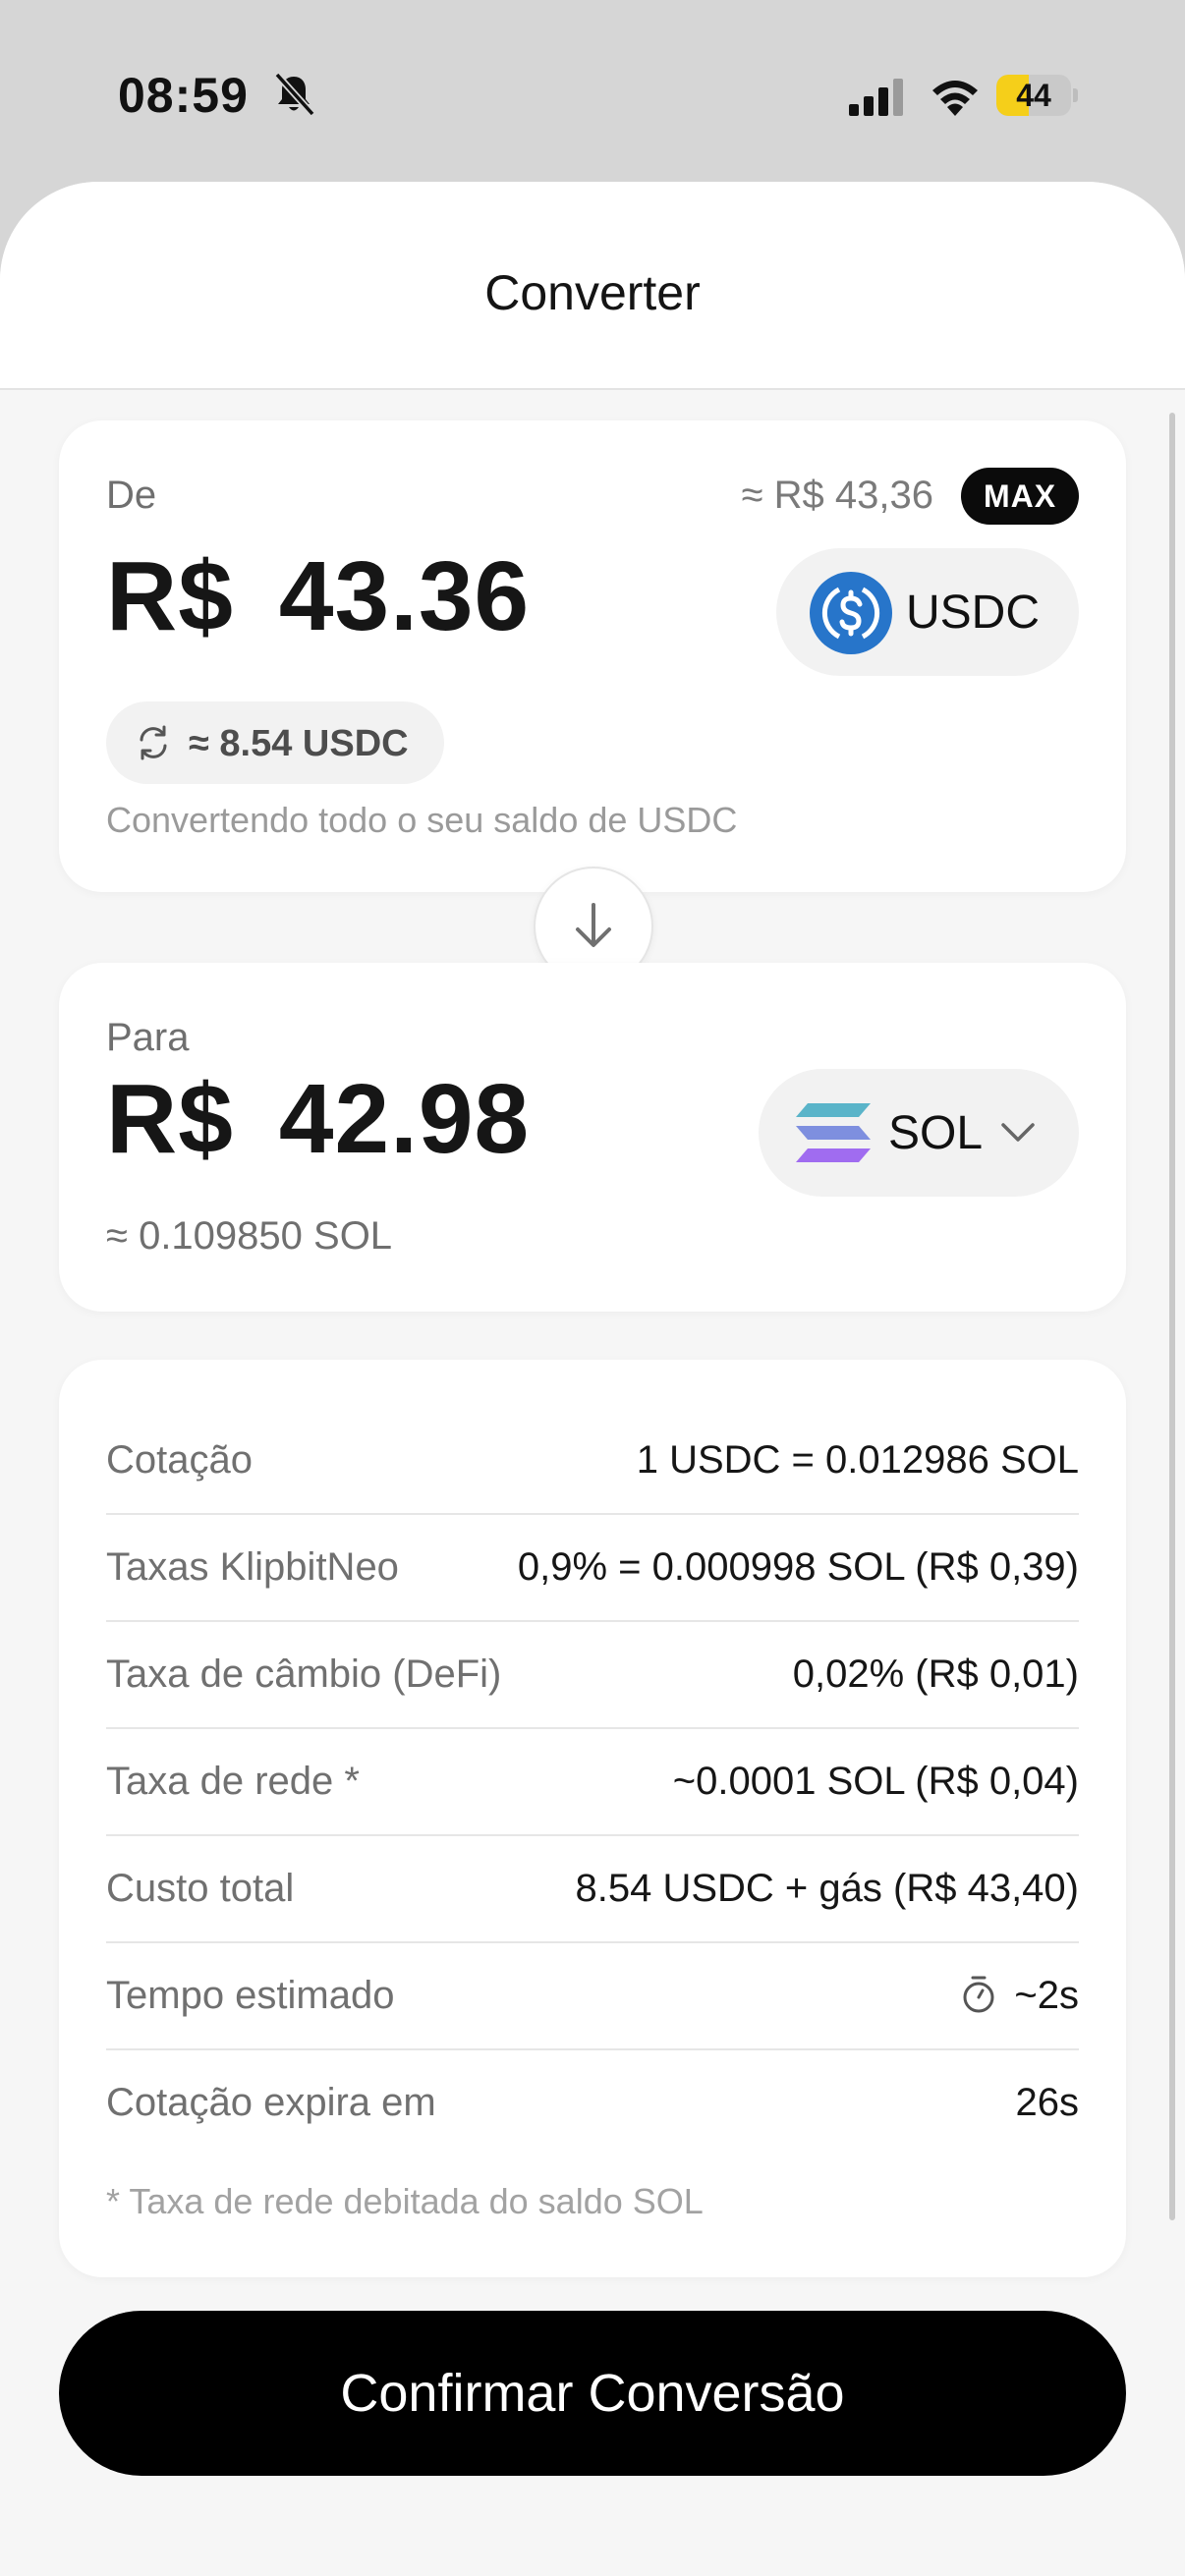 The image size is (1185, 2576). Describe the element at coordinates (592, 1782) in the screenshot. I see `detail-row-network-fee: Taxa de rede * ~0.0001 SOL (R$ 0,04)` at that location.